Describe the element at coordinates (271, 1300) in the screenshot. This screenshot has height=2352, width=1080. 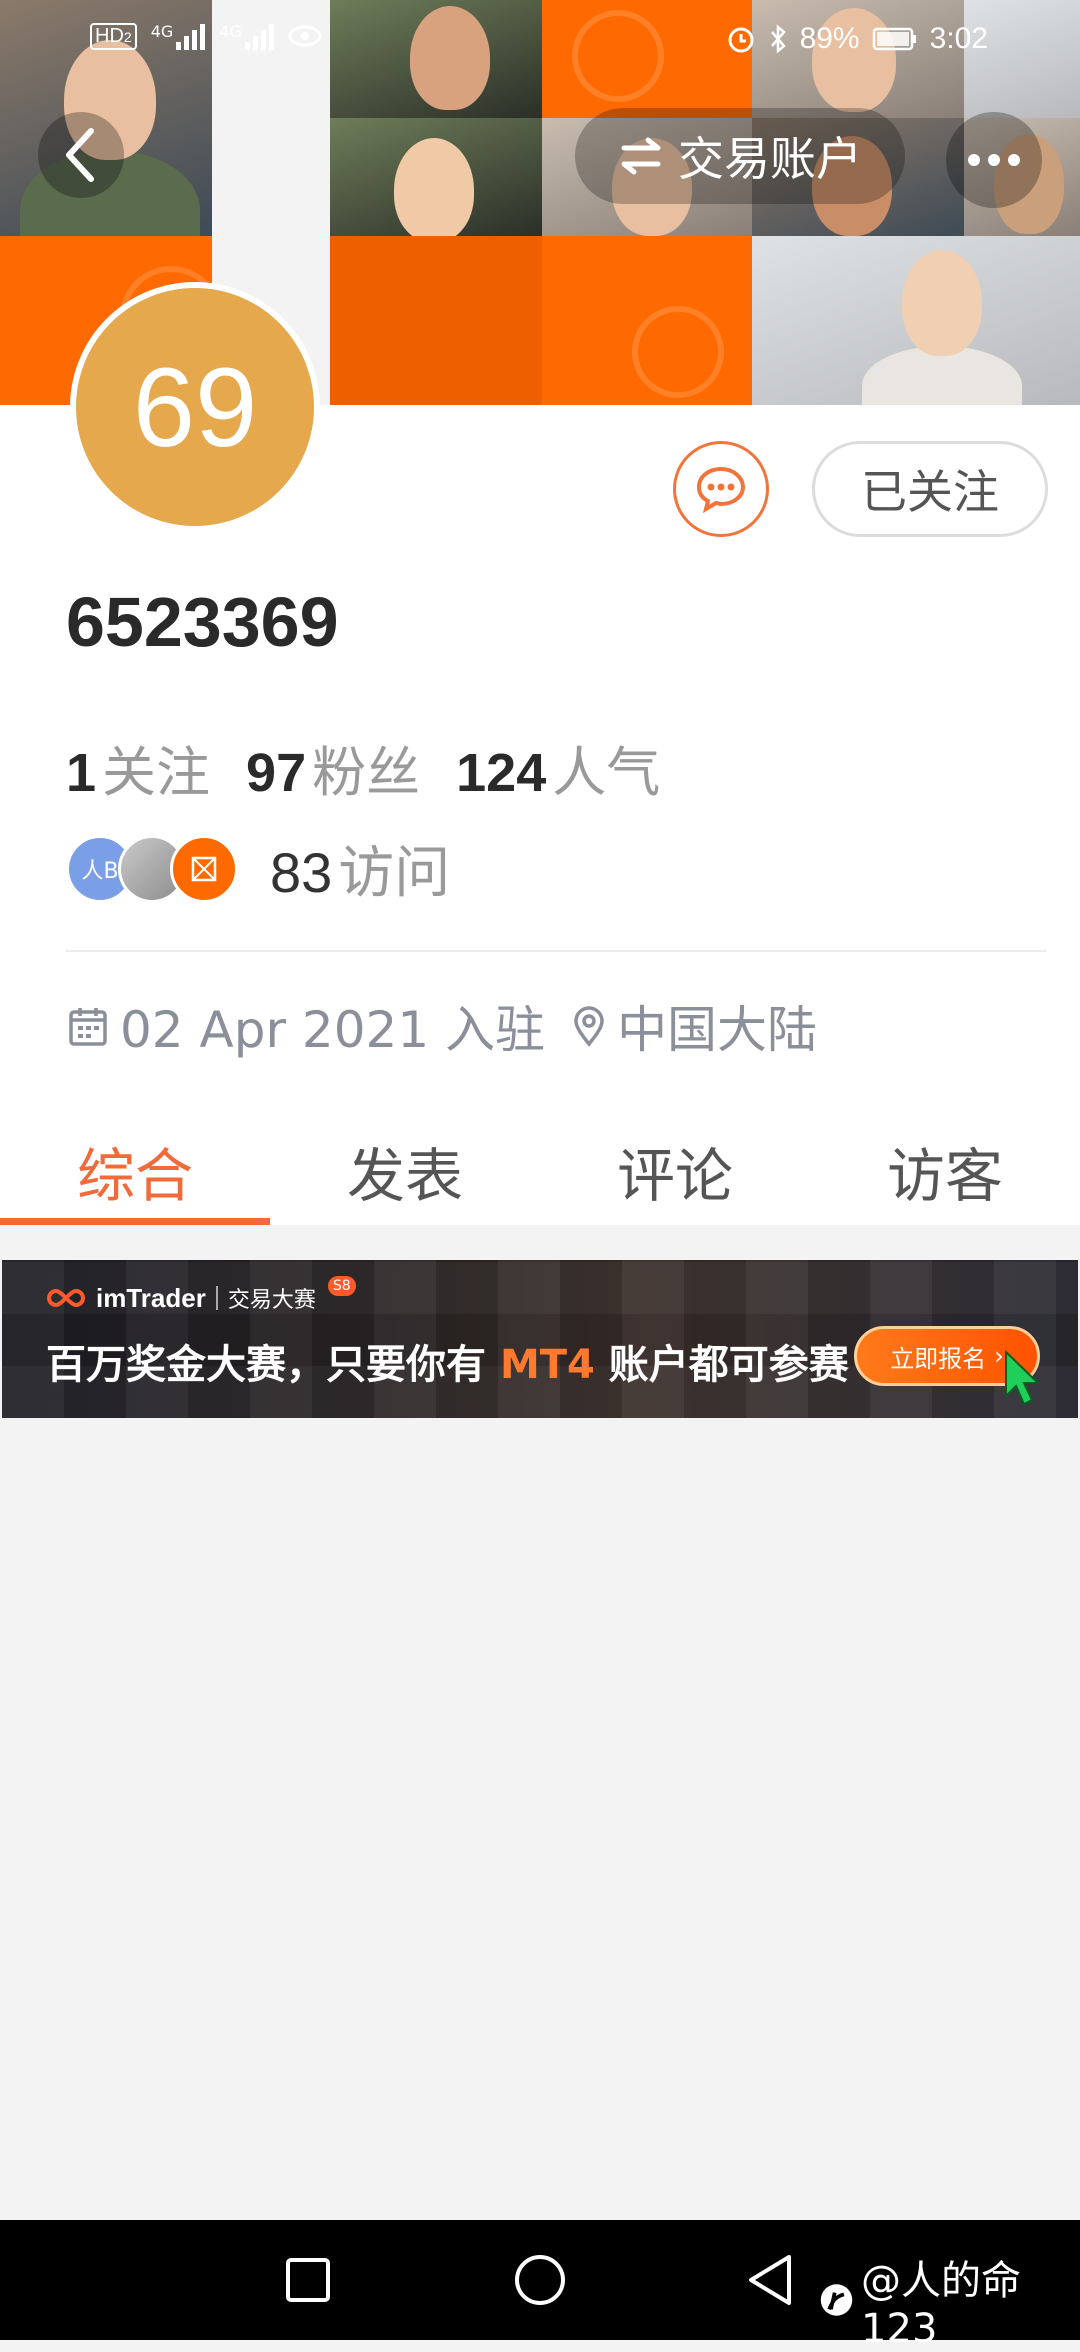
I see `banner-subtitle: 交易大赛` at that location.